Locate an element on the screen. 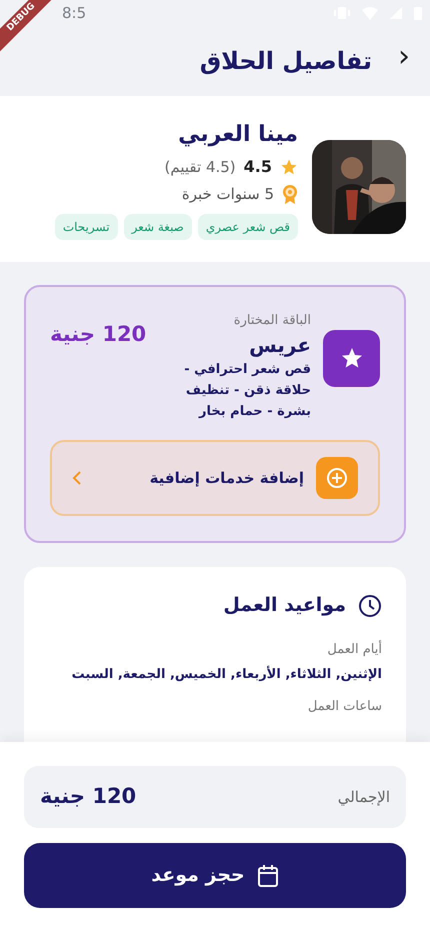 The width and height of the screenshot is (430, 932). hours-title: مواعيد العمل is located at coordinates (284, 605).